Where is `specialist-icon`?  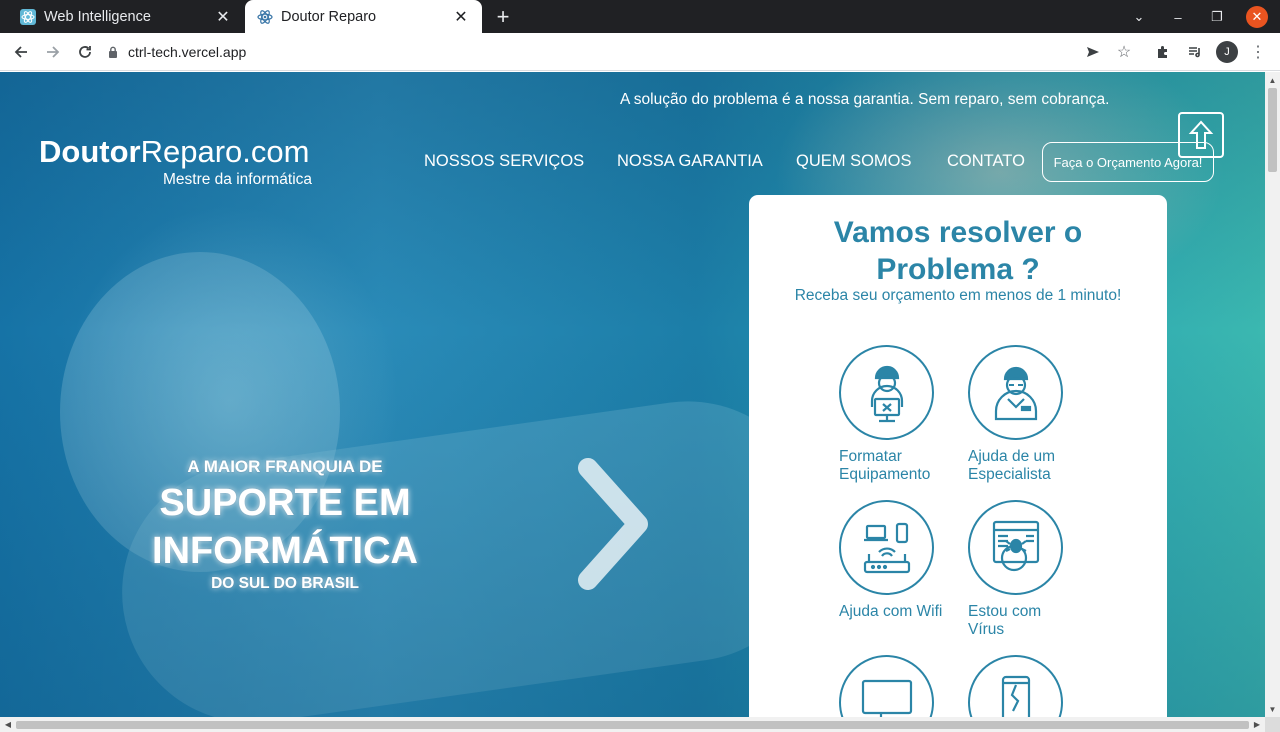
specialist-icon is located at coordinates (1015, 392).